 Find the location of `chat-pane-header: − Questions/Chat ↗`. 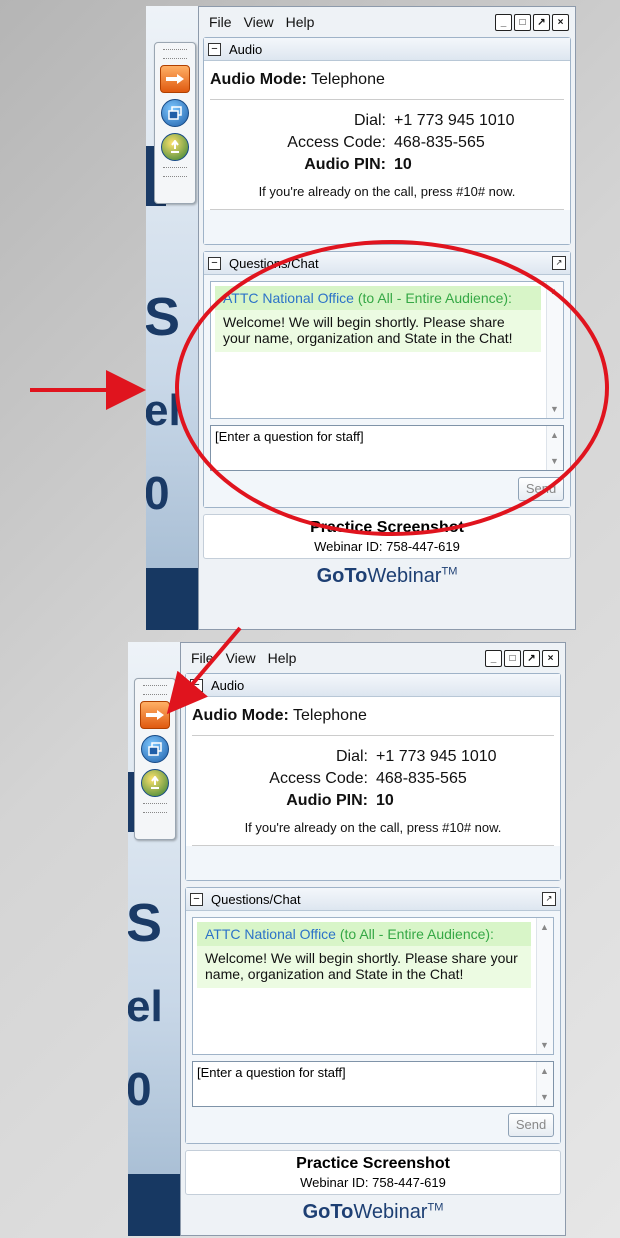

chat-pane-header: − Questions/Chat ↗ is located at coordinates (373, 899).